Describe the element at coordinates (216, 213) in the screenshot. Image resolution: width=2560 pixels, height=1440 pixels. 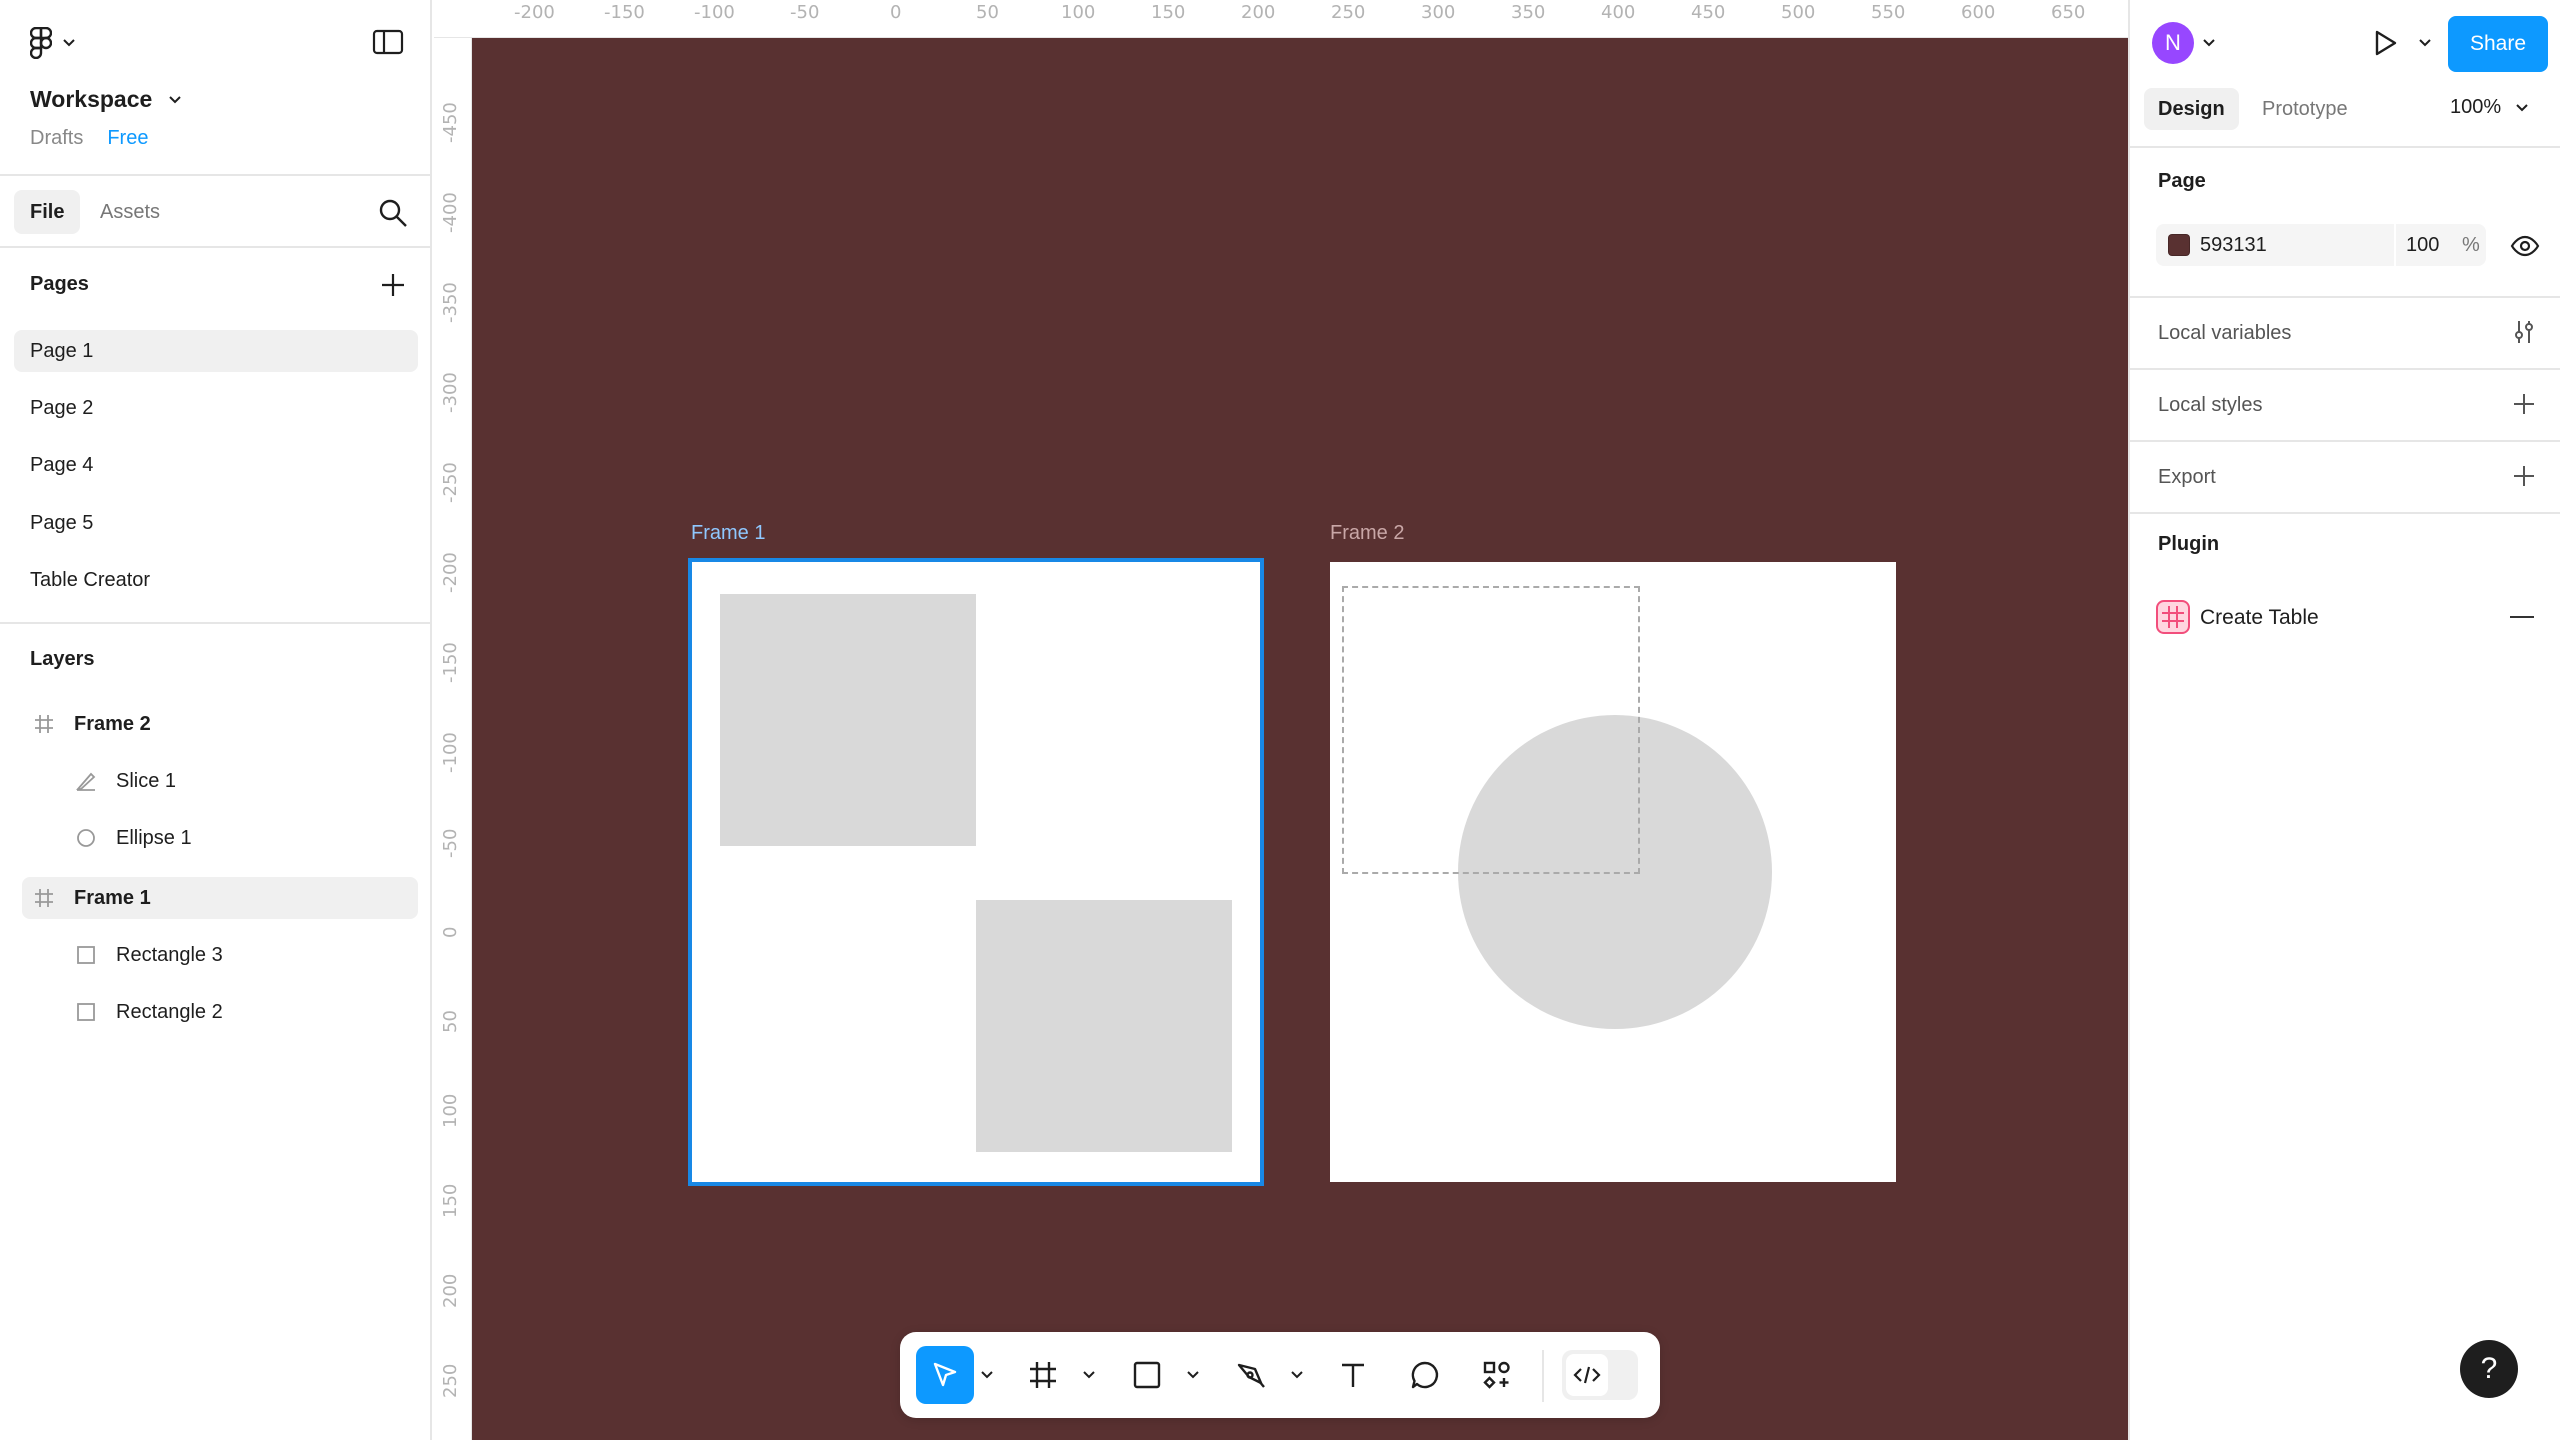
I see `left-tabs: File Assets` at that location.